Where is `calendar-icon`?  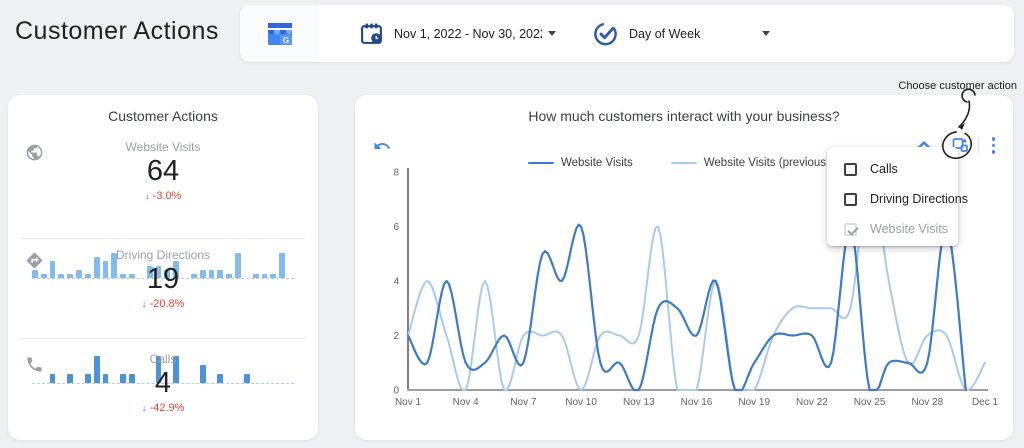
calendar-icon is located at coordinates (371, 33).